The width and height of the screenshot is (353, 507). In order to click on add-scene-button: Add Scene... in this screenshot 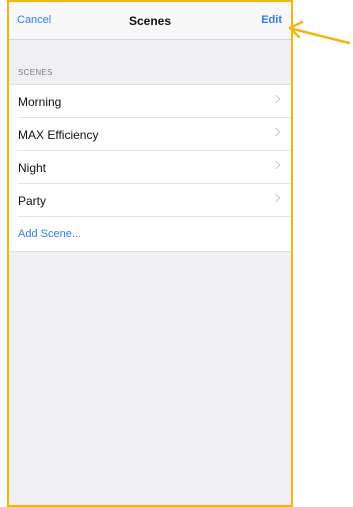, I will do `click(150, 234)`.